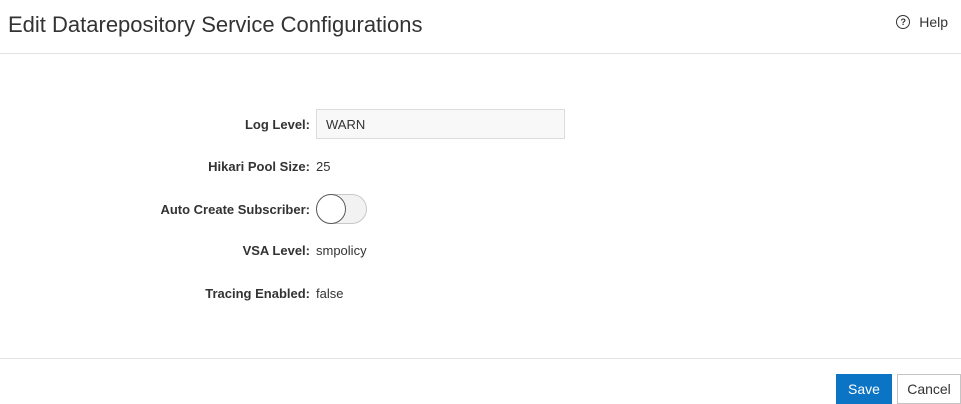 The image size is (961, 404). What do you see at coordinates (330, 293) in the screenshot?
I see `tracing-enabled-value: false` at bounding box center [330, 293].